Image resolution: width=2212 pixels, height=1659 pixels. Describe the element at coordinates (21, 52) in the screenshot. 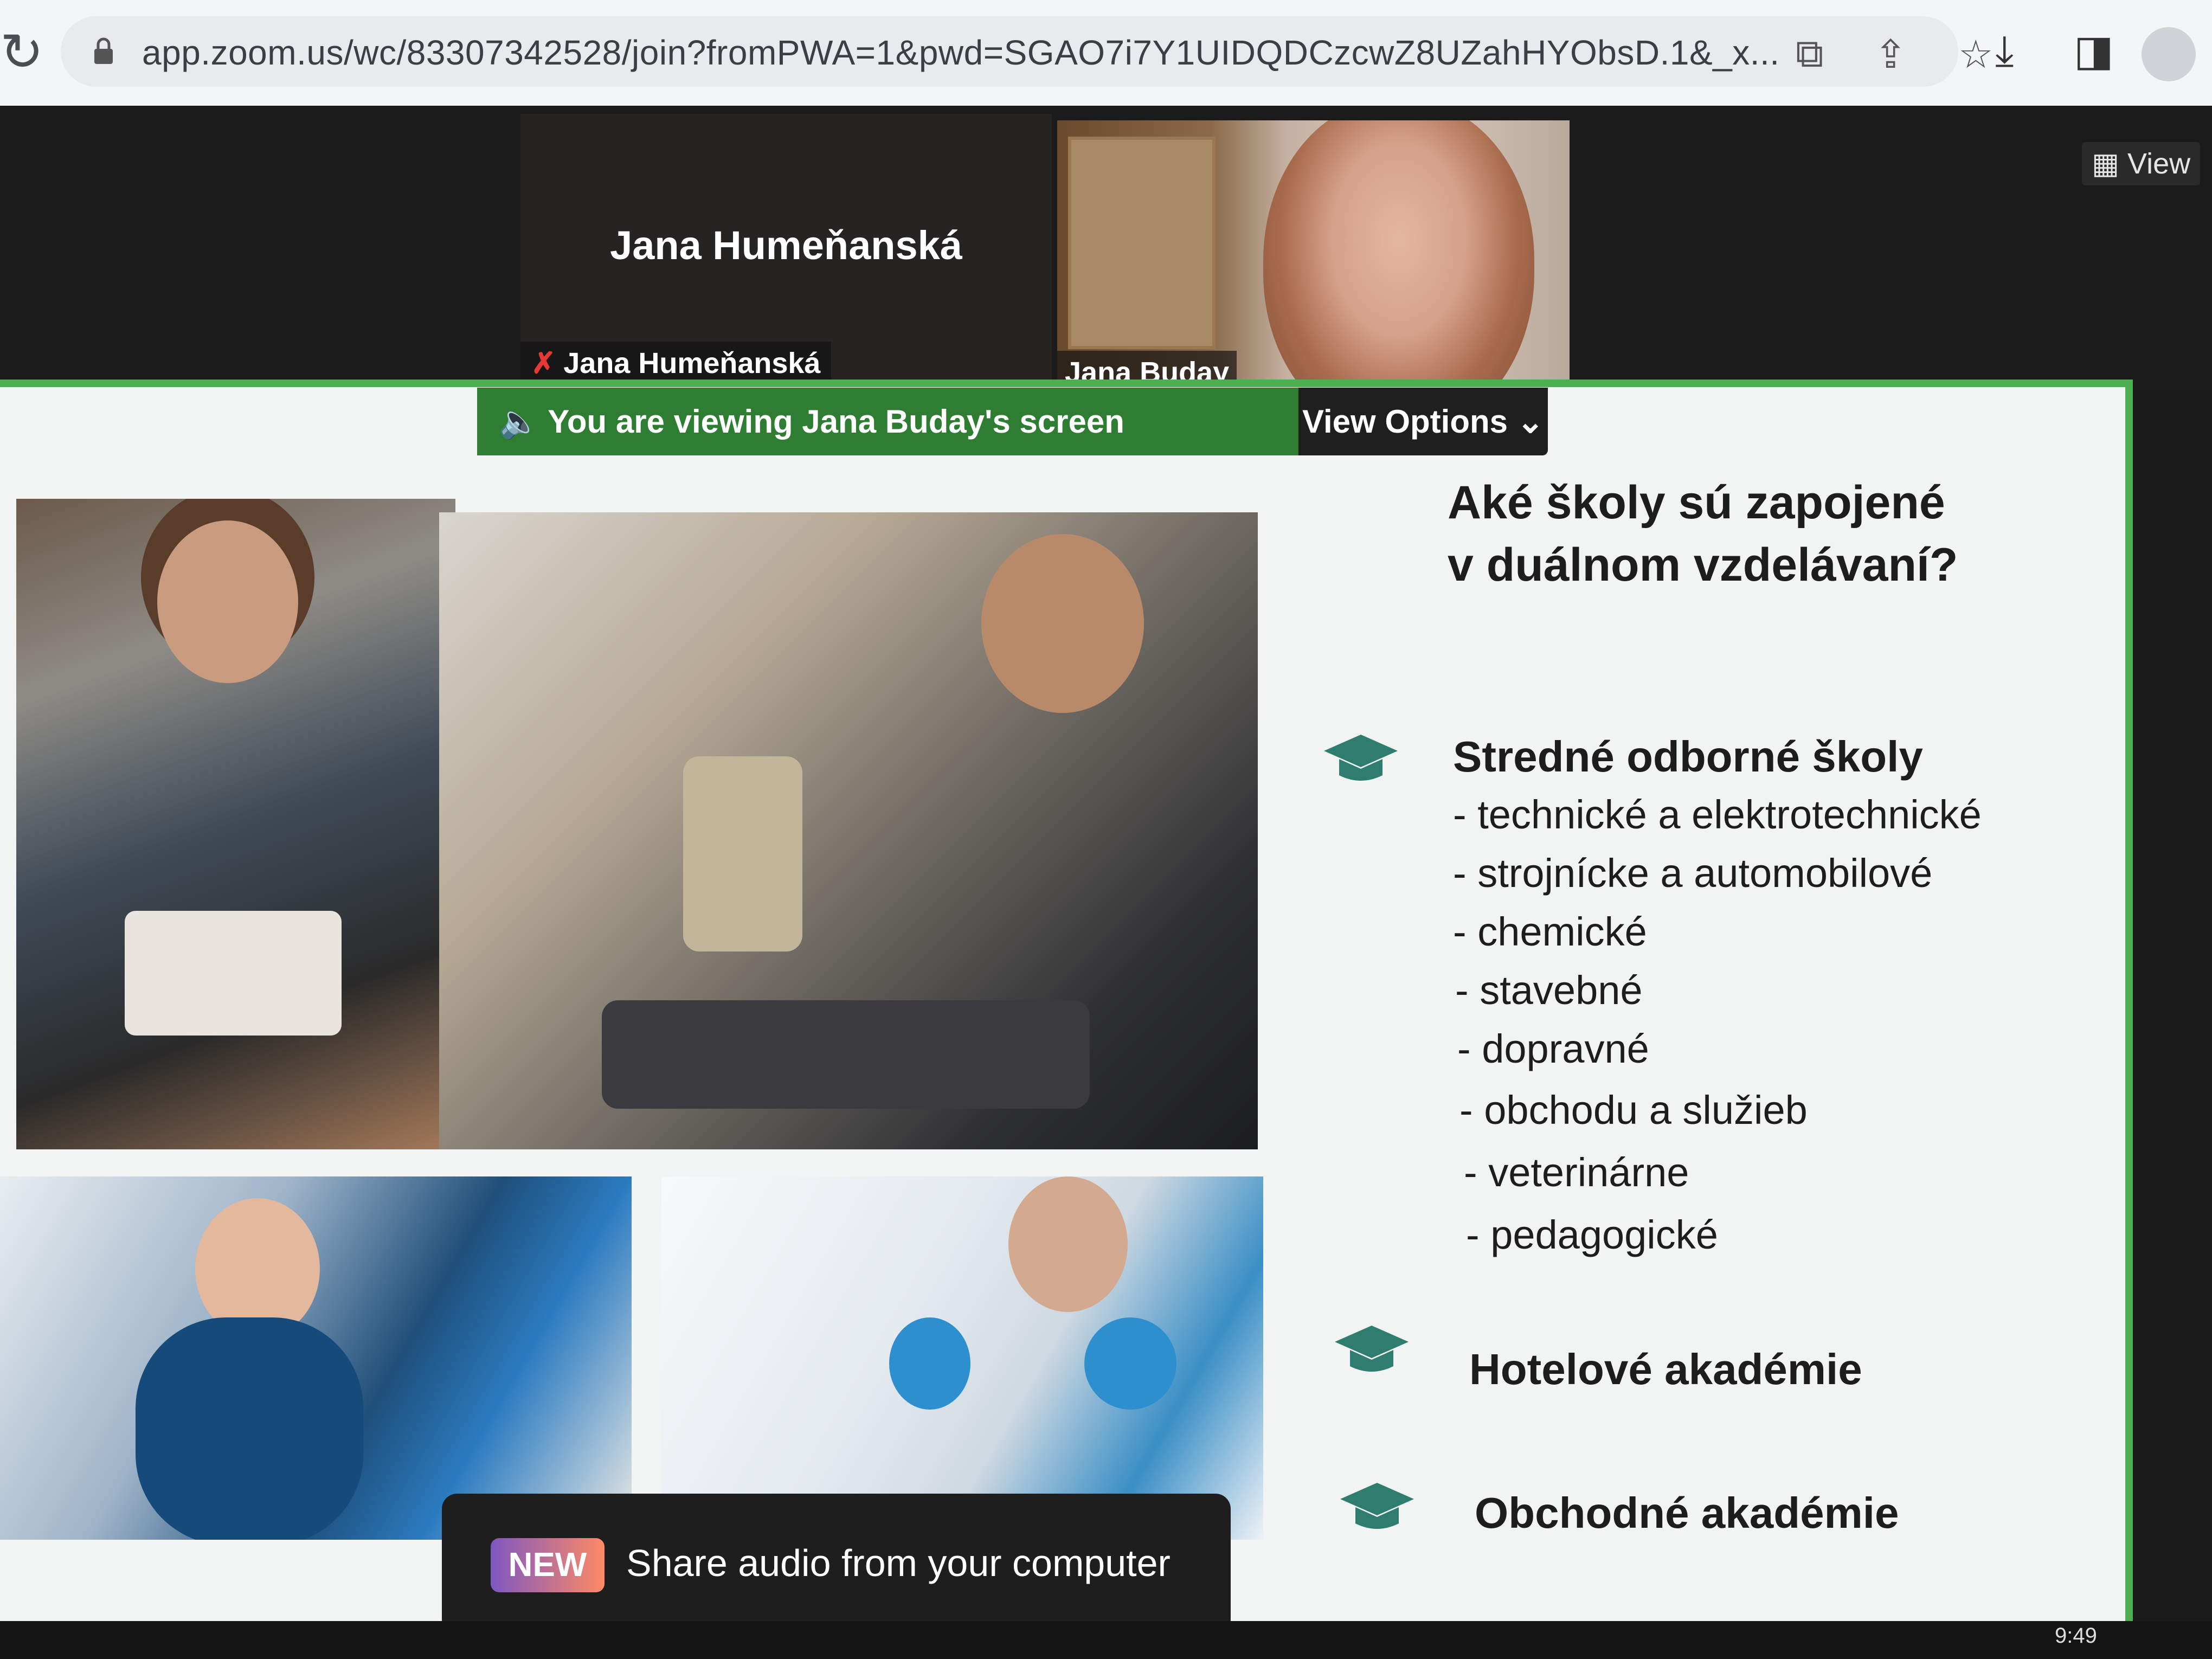

I see `reload-icon: ↻` at that location.